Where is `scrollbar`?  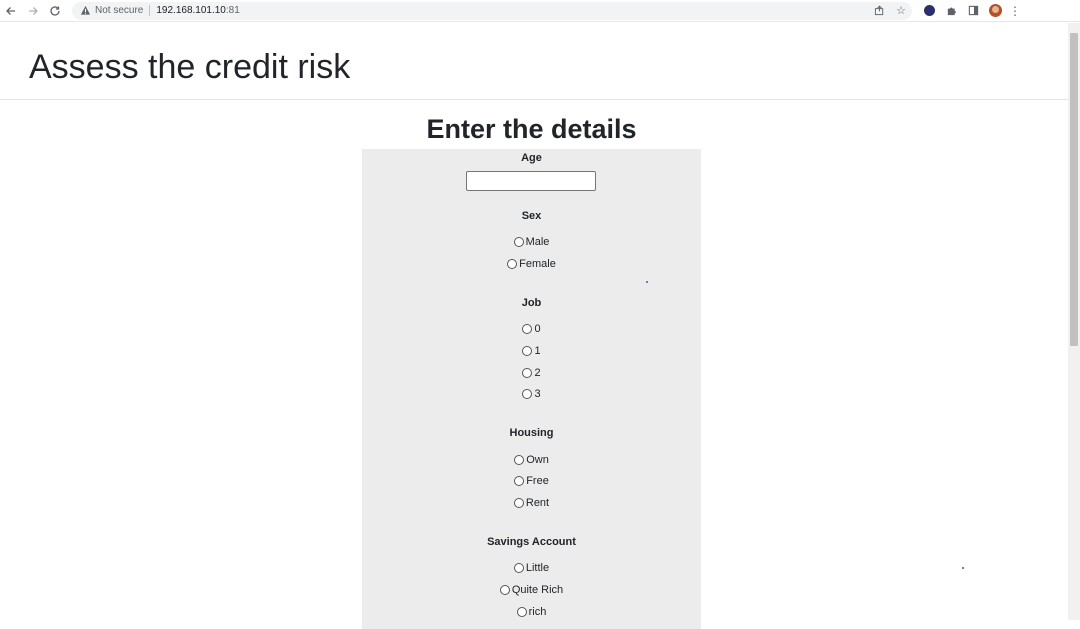 scrollbar is located at coordinates (1074, 321).